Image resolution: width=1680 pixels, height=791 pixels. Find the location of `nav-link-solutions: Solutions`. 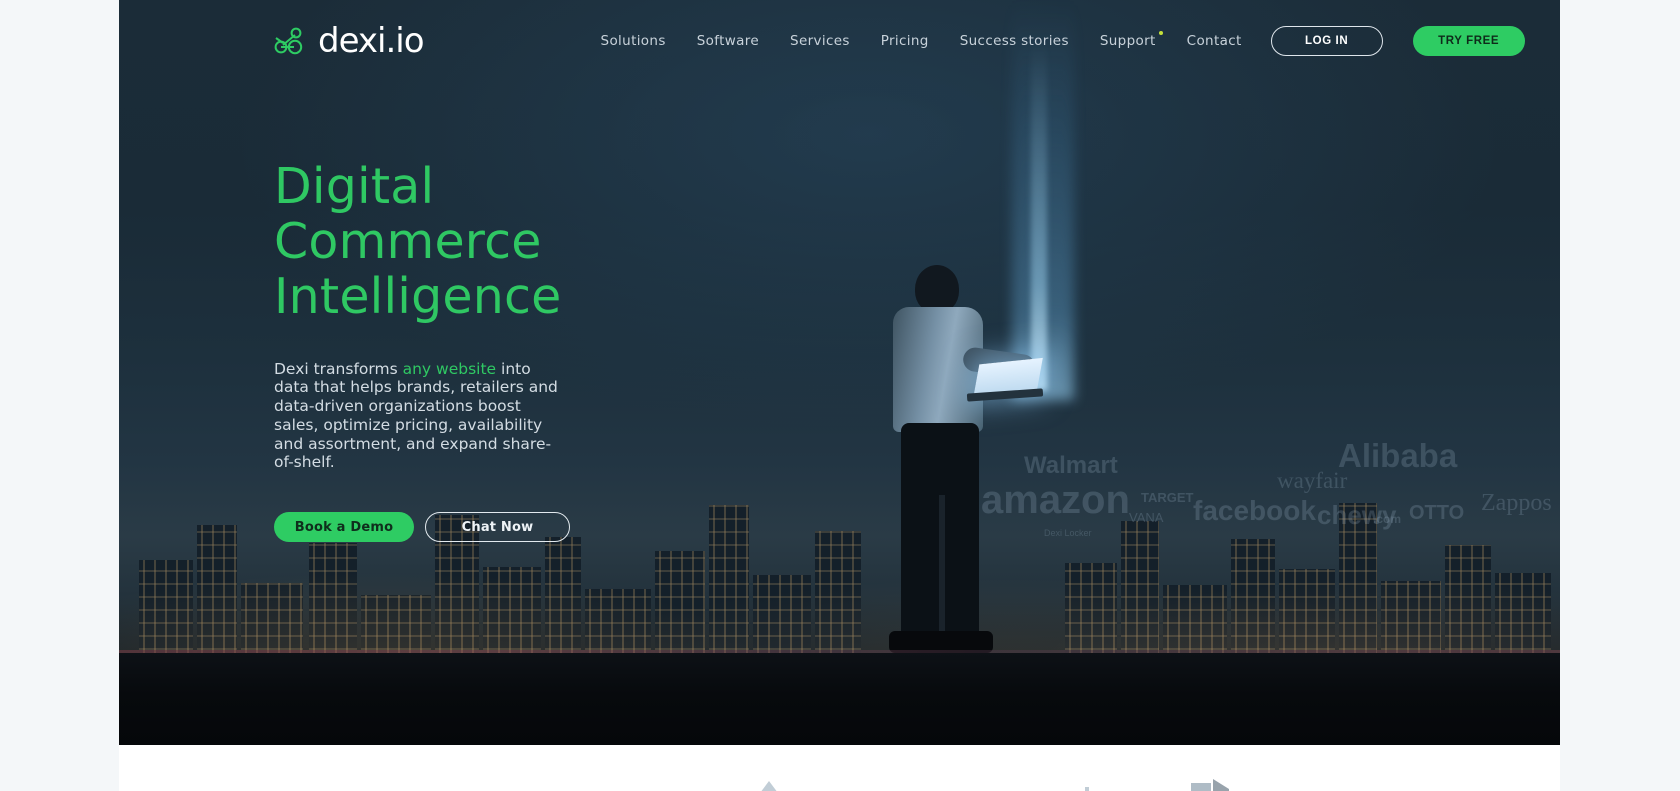

nav-link-solutions: Solutions is located at coordinates (633, 41).